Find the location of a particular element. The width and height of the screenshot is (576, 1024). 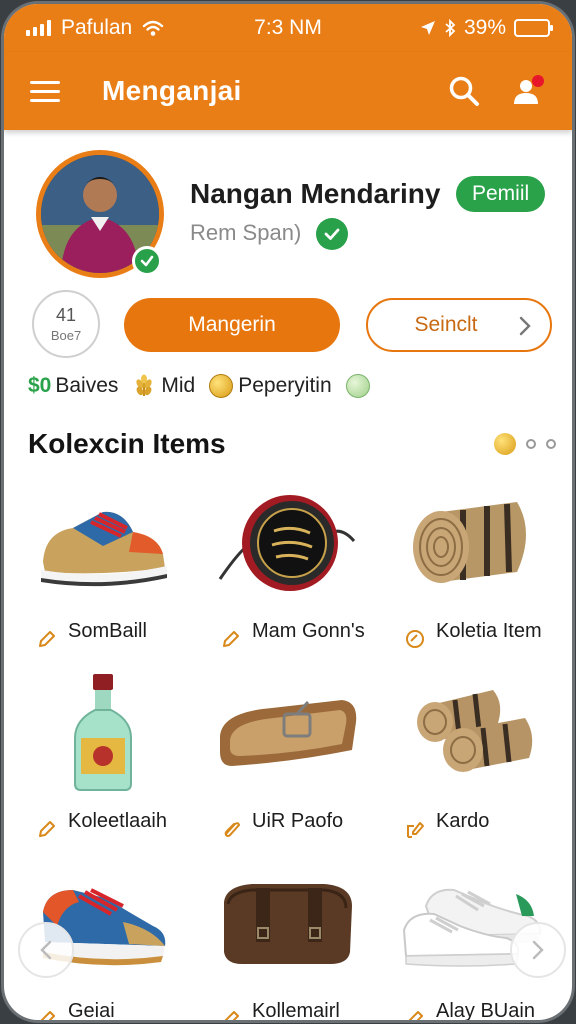

edit-check-icon is located at coordinates (415, 639).